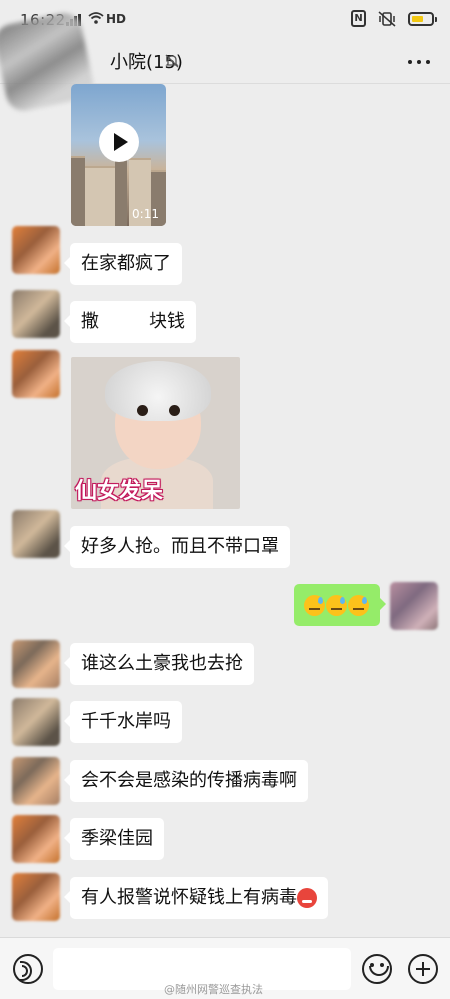  What do you see at coordinates (419, 62) in the screenshot?
I see `more-options-button` at bounding box center [419, 62].